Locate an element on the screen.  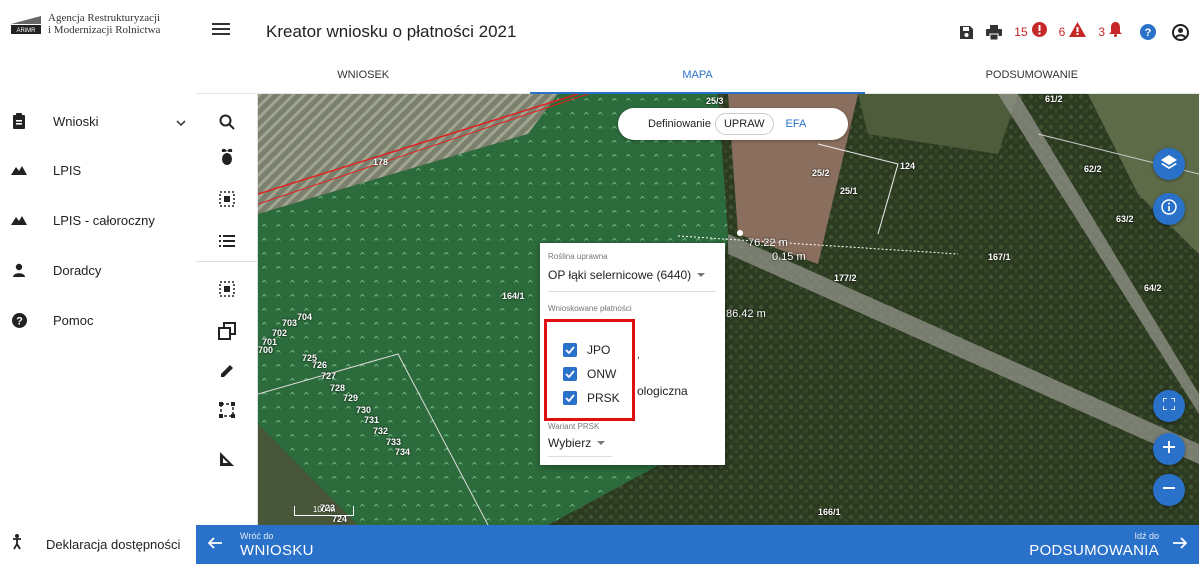
info-icon is located at coordinates (1169, 209).